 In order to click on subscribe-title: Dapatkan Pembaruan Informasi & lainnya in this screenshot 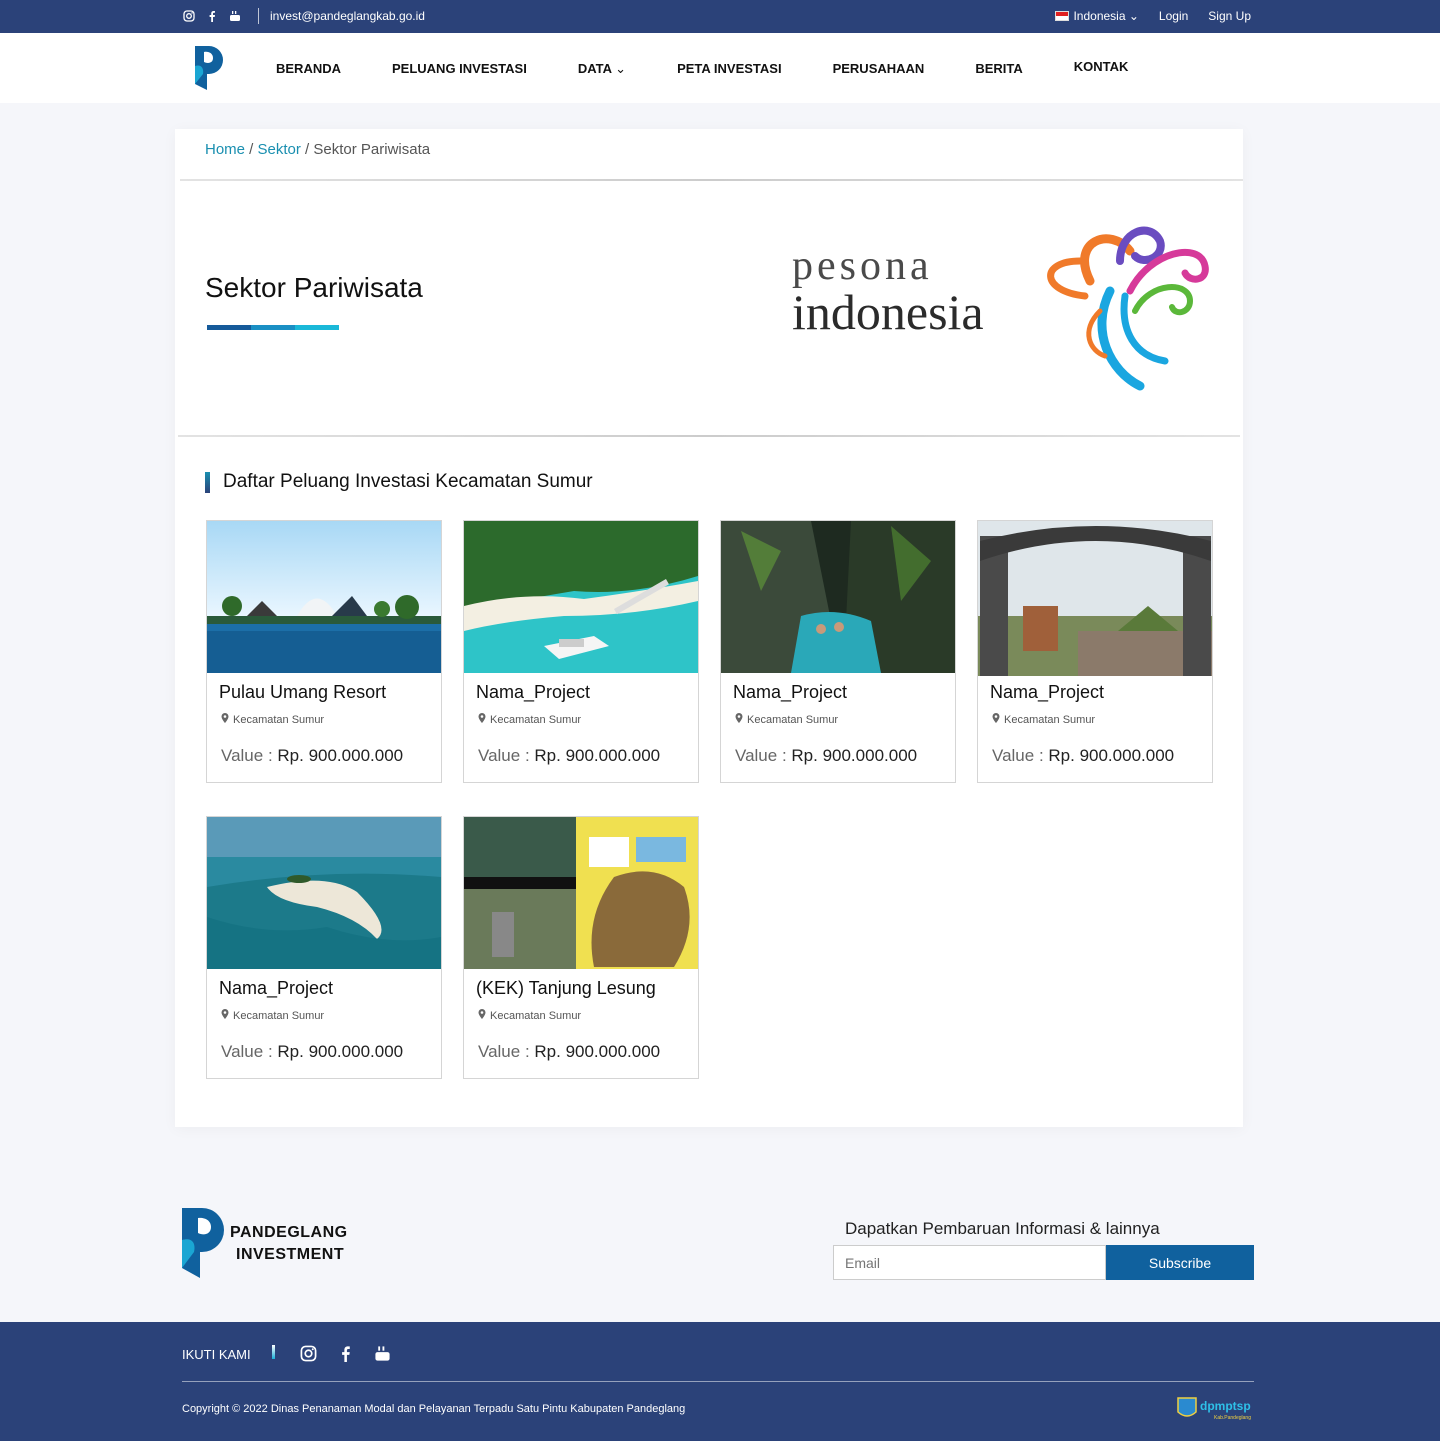, I will do `click(1002, 1228)`.